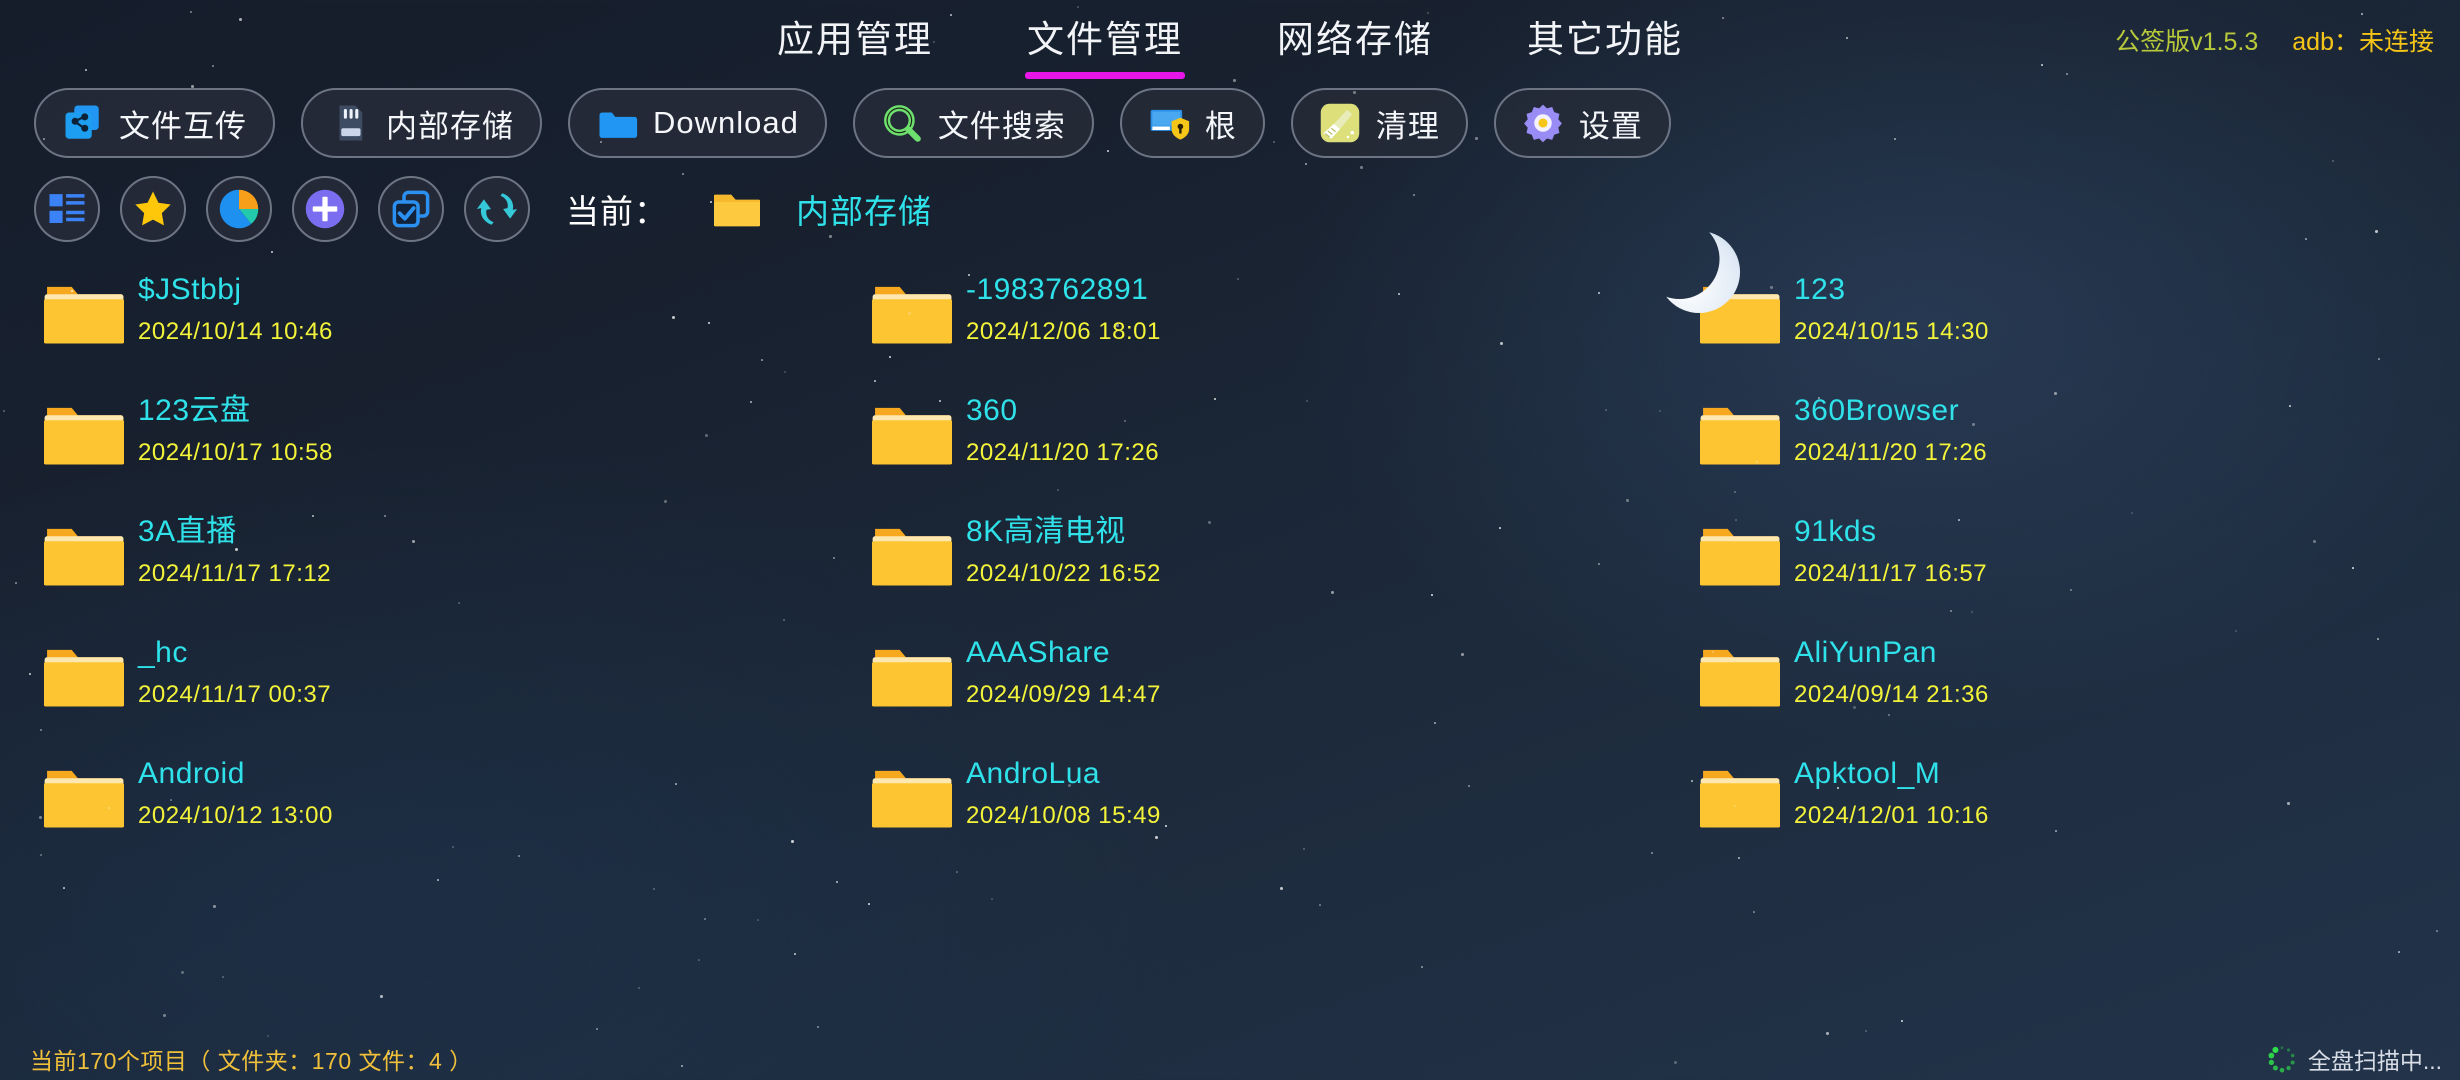 The image size is (2460, 1080). What do you see at coordinates (458, 678) in the screenshot?
I see `file-item: _hc 2024/11/17 00:37` at bounding box center [458, 678].